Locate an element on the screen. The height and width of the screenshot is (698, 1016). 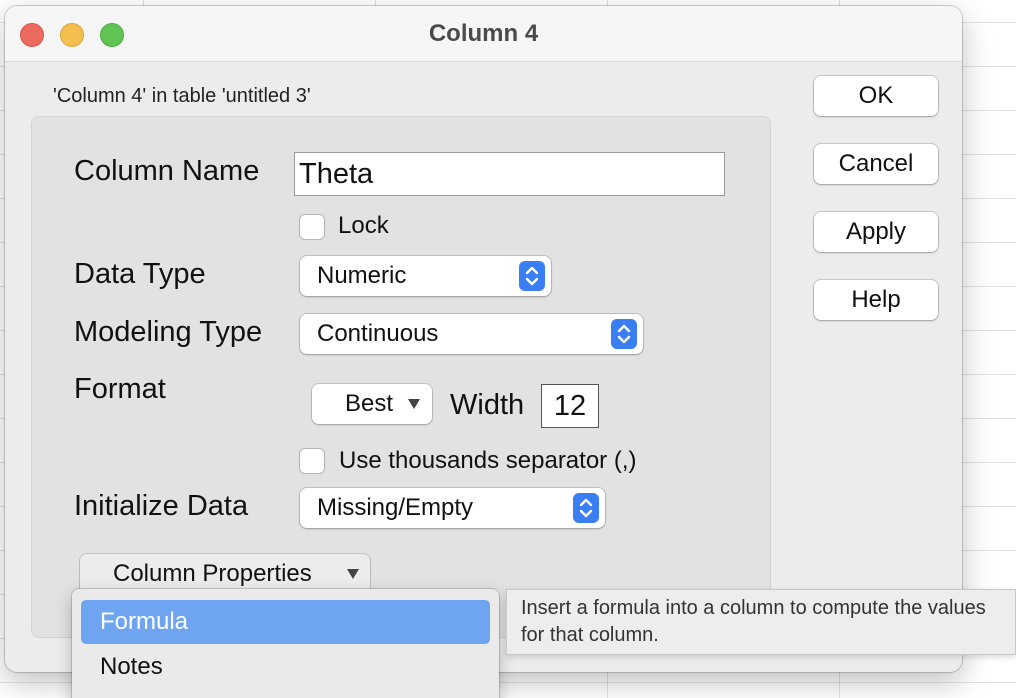
column-properties-menu: Formula Notes is located at coordinates (285, 643).